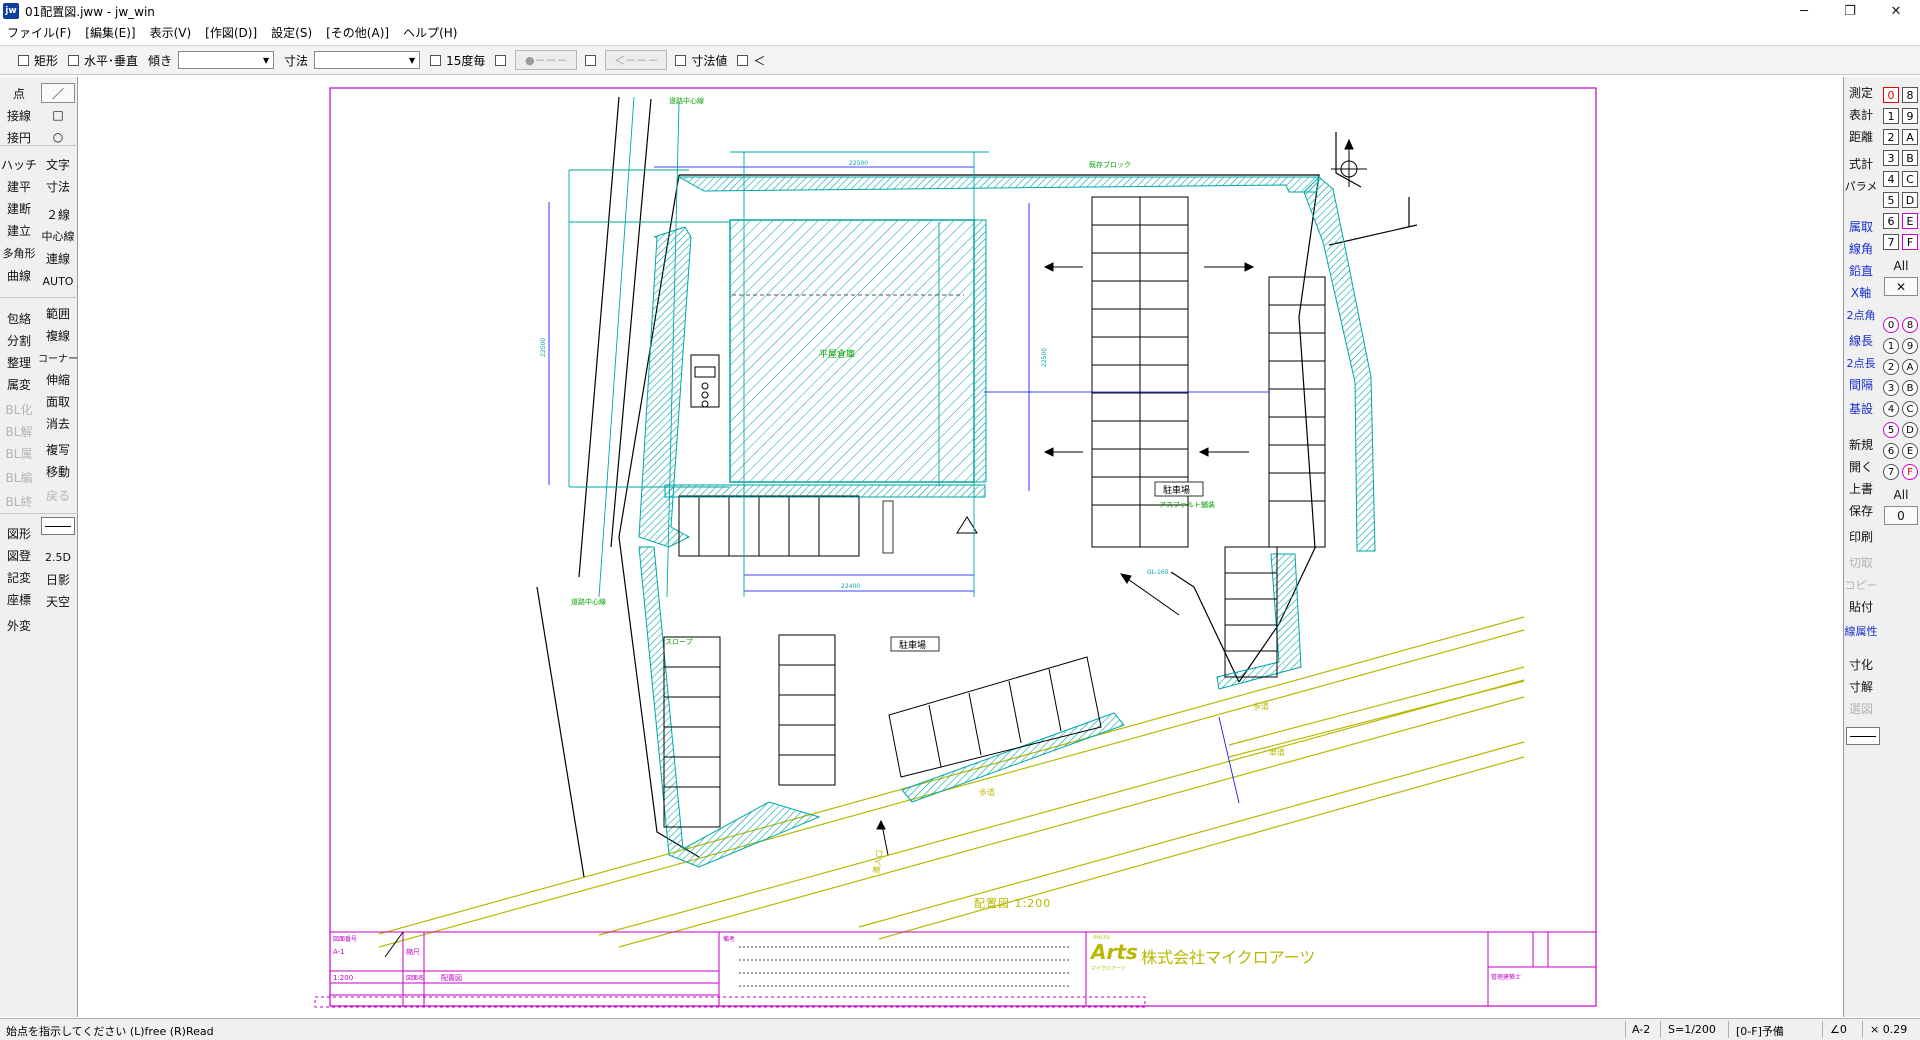 This screenshot has height=1040, width=1920. Describe the element at coordinates (58, 214) in the screenshot. I see `tool-double-line: ２線` at that location.